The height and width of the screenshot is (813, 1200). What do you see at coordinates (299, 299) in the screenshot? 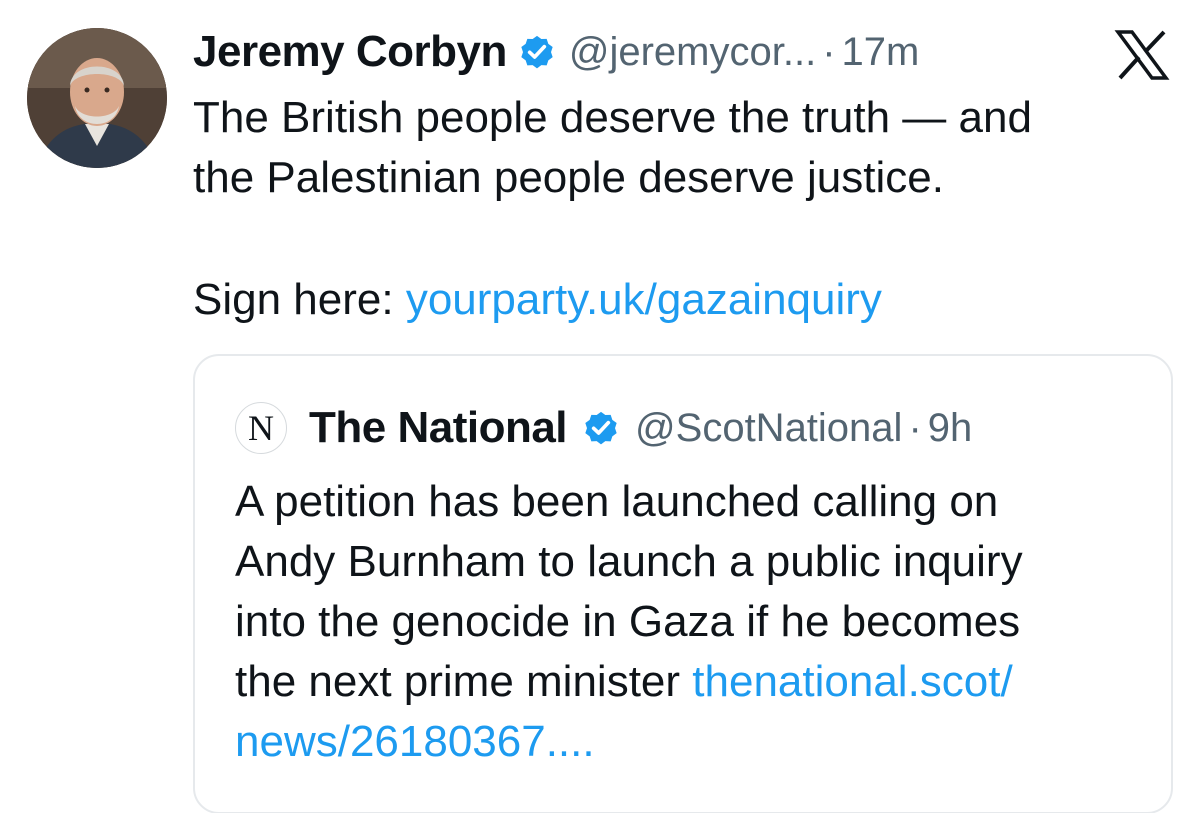
I see `sign-prefix: Sign here:` at bounding box center [299, 299].